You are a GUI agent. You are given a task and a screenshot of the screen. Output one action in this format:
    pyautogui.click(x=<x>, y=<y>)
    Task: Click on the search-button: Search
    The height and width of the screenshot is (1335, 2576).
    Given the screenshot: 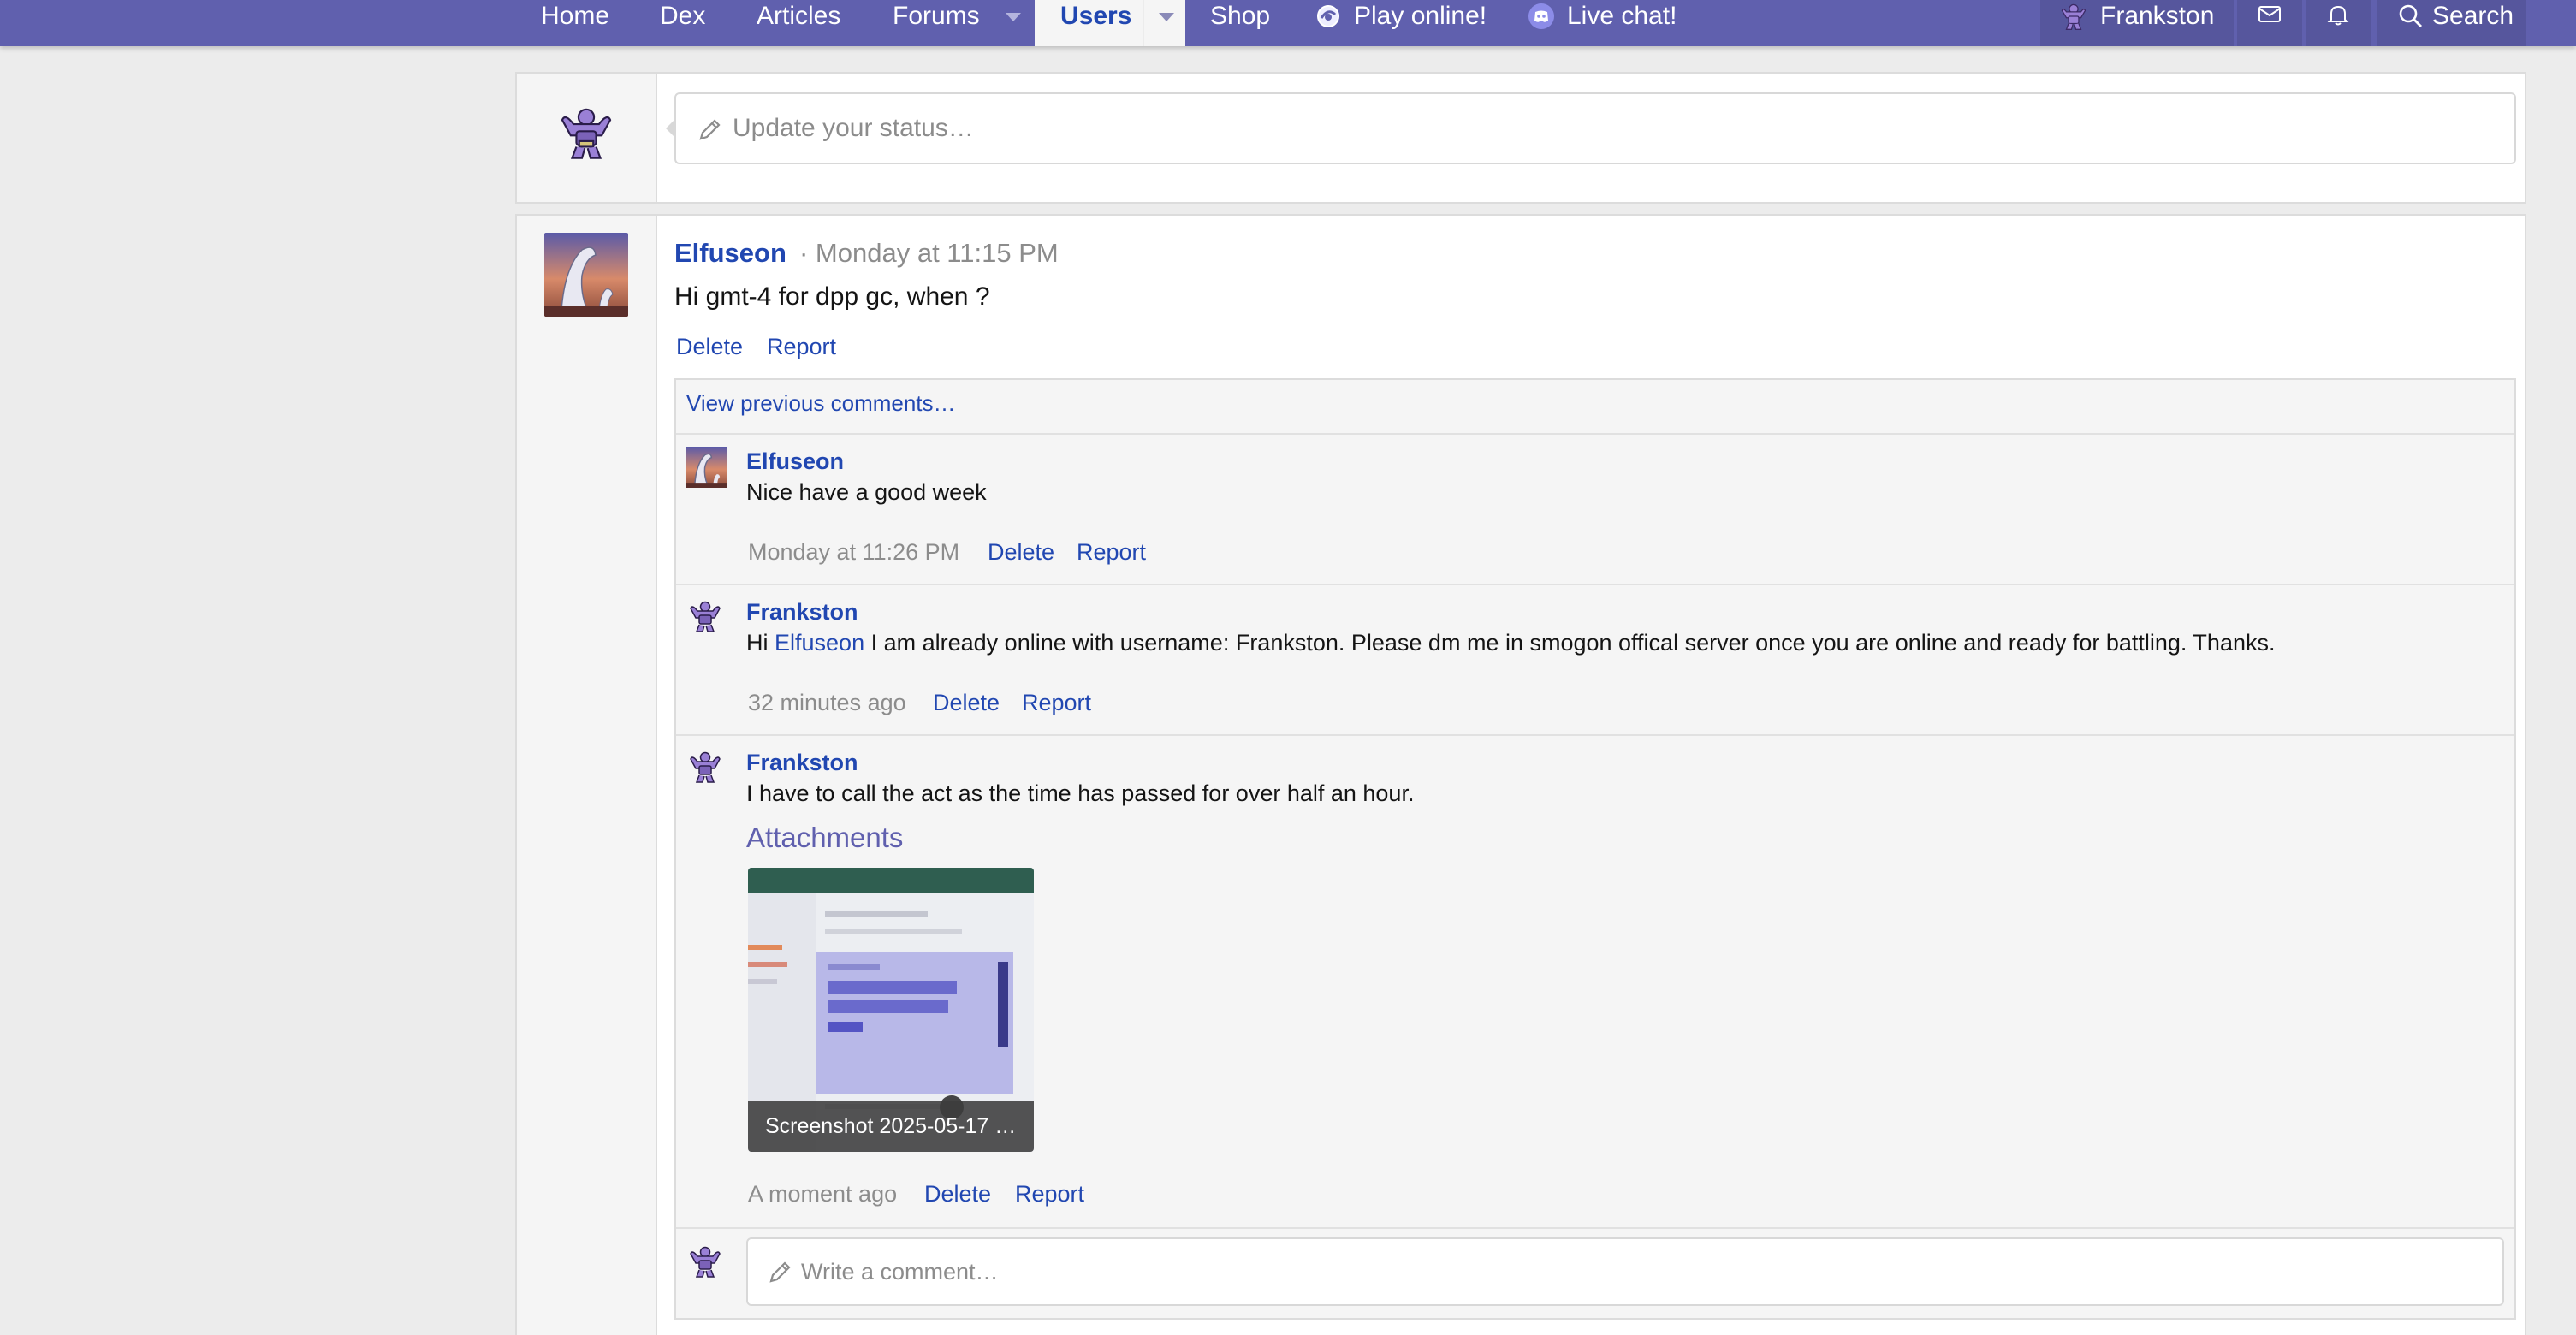 What is the action you would take?
    pyautogui.click(x=2451, y=23)
    